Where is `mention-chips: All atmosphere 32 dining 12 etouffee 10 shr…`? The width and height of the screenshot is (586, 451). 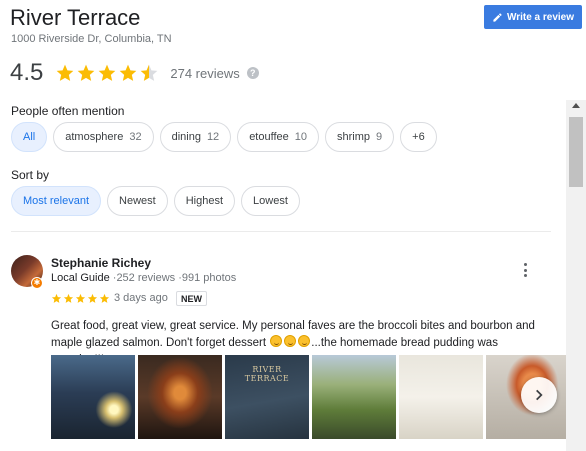
mention-chips: All atmosphere 32 dining 12 etouffee 10 shr… is located at coordinates (224, 137).